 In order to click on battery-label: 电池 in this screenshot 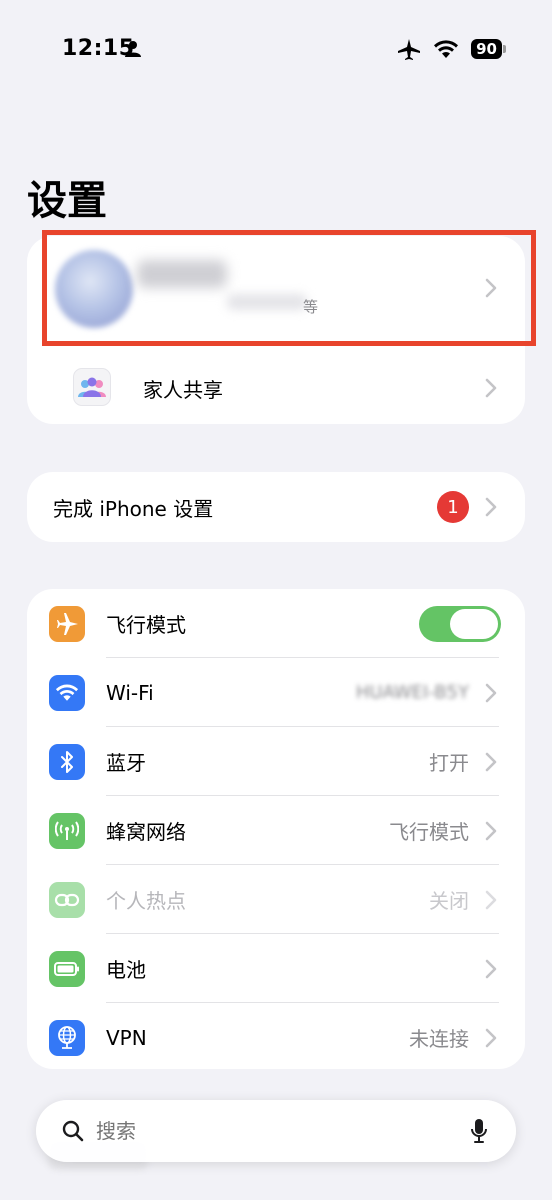, I will do `click(126, 970)`.